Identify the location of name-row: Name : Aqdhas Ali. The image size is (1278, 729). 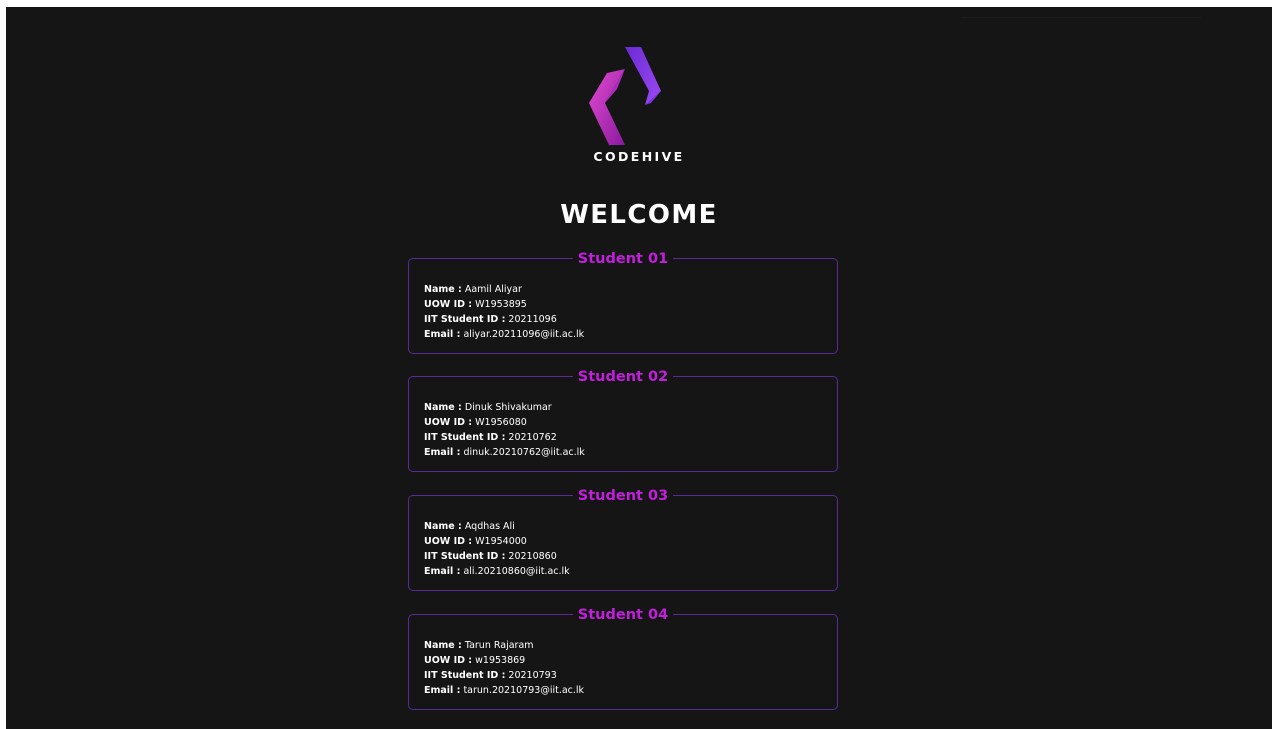
(497, 526).